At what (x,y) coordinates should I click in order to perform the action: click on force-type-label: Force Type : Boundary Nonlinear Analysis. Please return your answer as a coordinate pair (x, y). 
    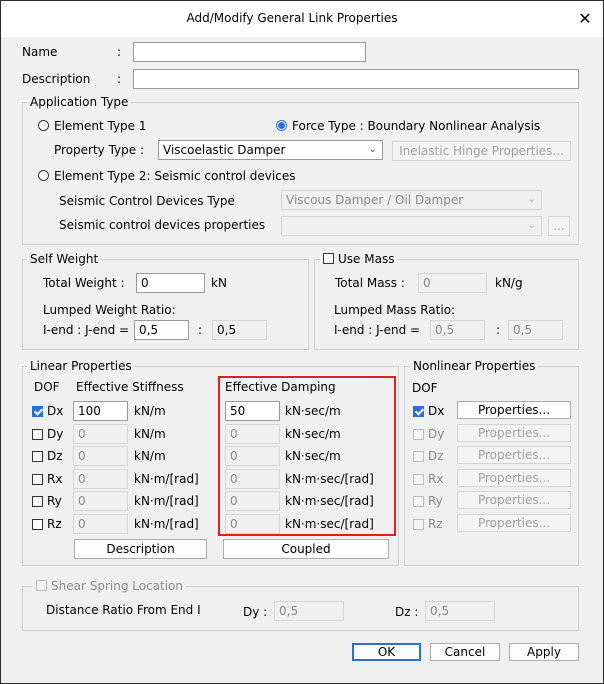
    Looking at the image, I should click on (416, 126).